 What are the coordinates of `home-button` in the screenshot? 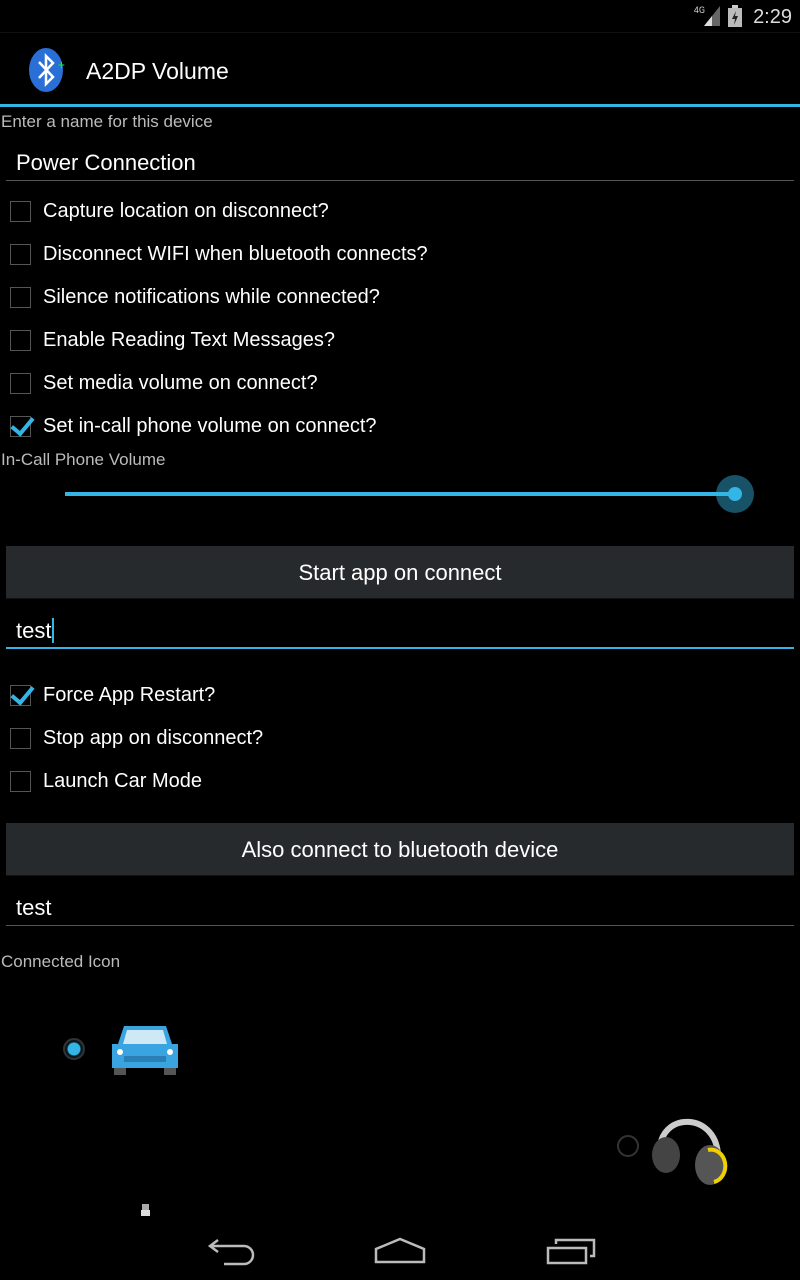 It's located at (400, 1251).